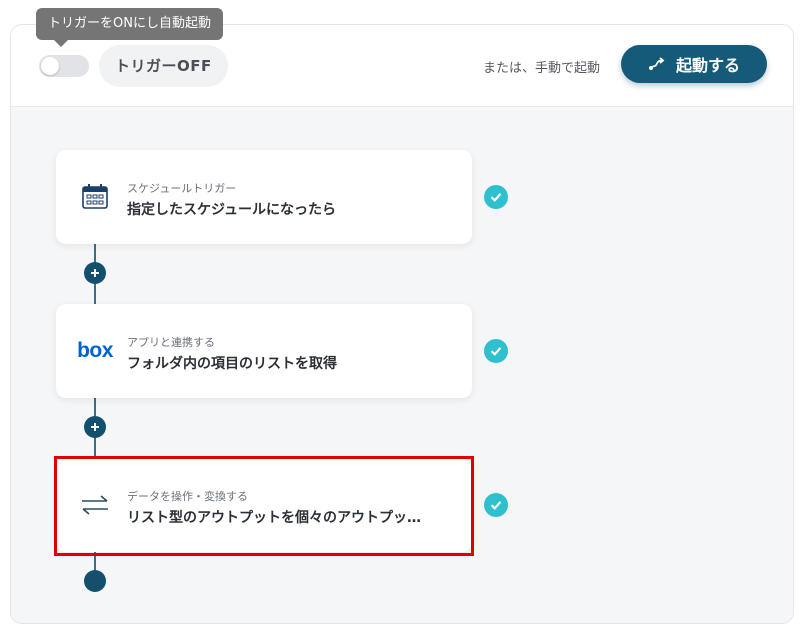  What do you see at coordinates (129, 24) in the screenshot?
I see `trigger-tooltip: トリガーをONにし自動起動` at bounding box center [129, 24].